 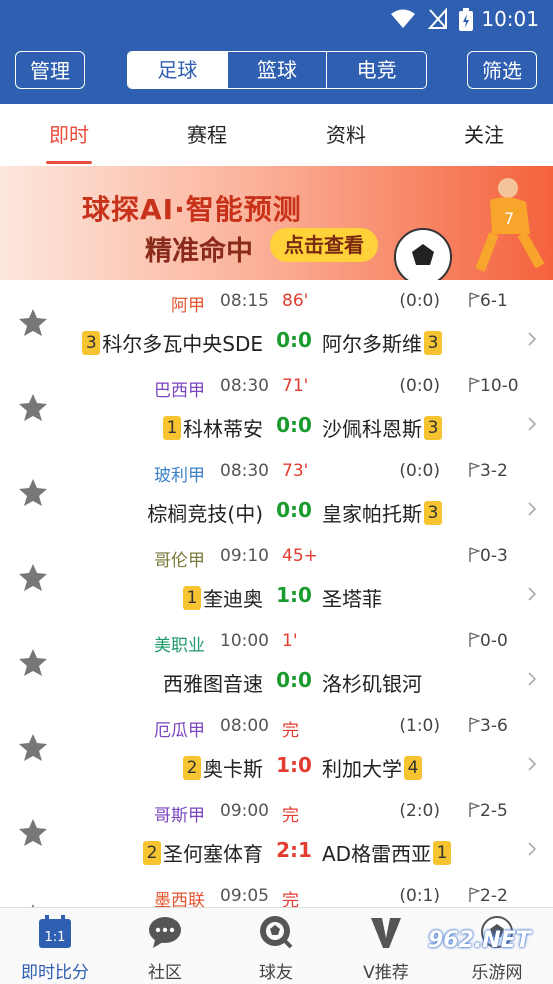 I want to click on player-illustration-icon: 7, so click(x=510, y=225).